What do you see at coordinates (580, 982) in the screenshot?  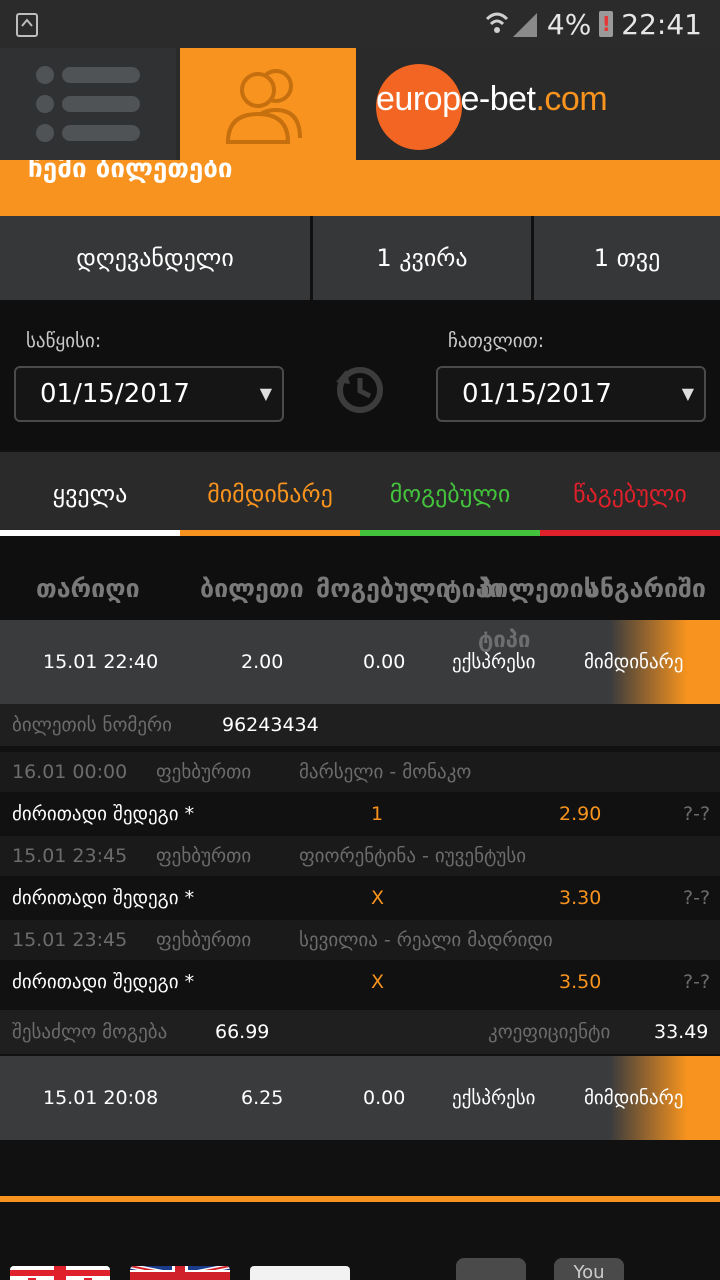 I see `event-odds: 3.50` at bounding box center [580, 982].